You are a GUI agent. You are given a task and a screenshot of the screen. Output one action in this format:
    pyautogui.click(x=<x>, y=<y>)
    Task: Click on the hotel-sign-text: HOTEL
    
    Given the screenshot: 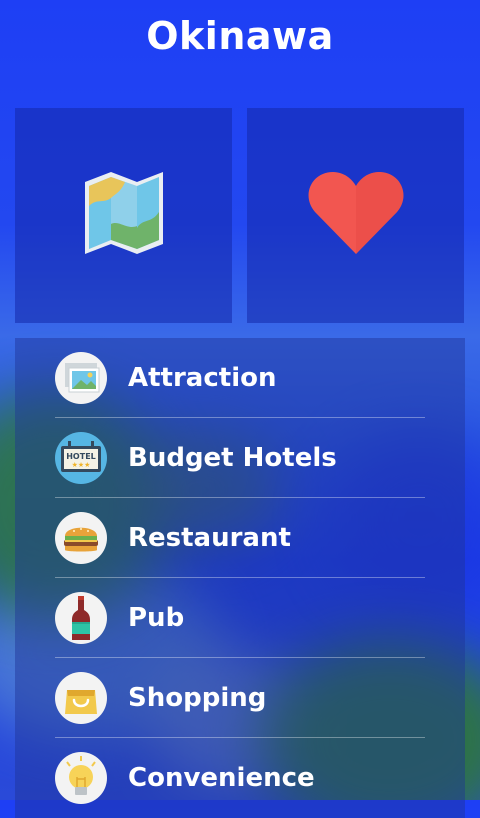 What is the action you would take?
    pyautogui.click(x=81, y=456)
    